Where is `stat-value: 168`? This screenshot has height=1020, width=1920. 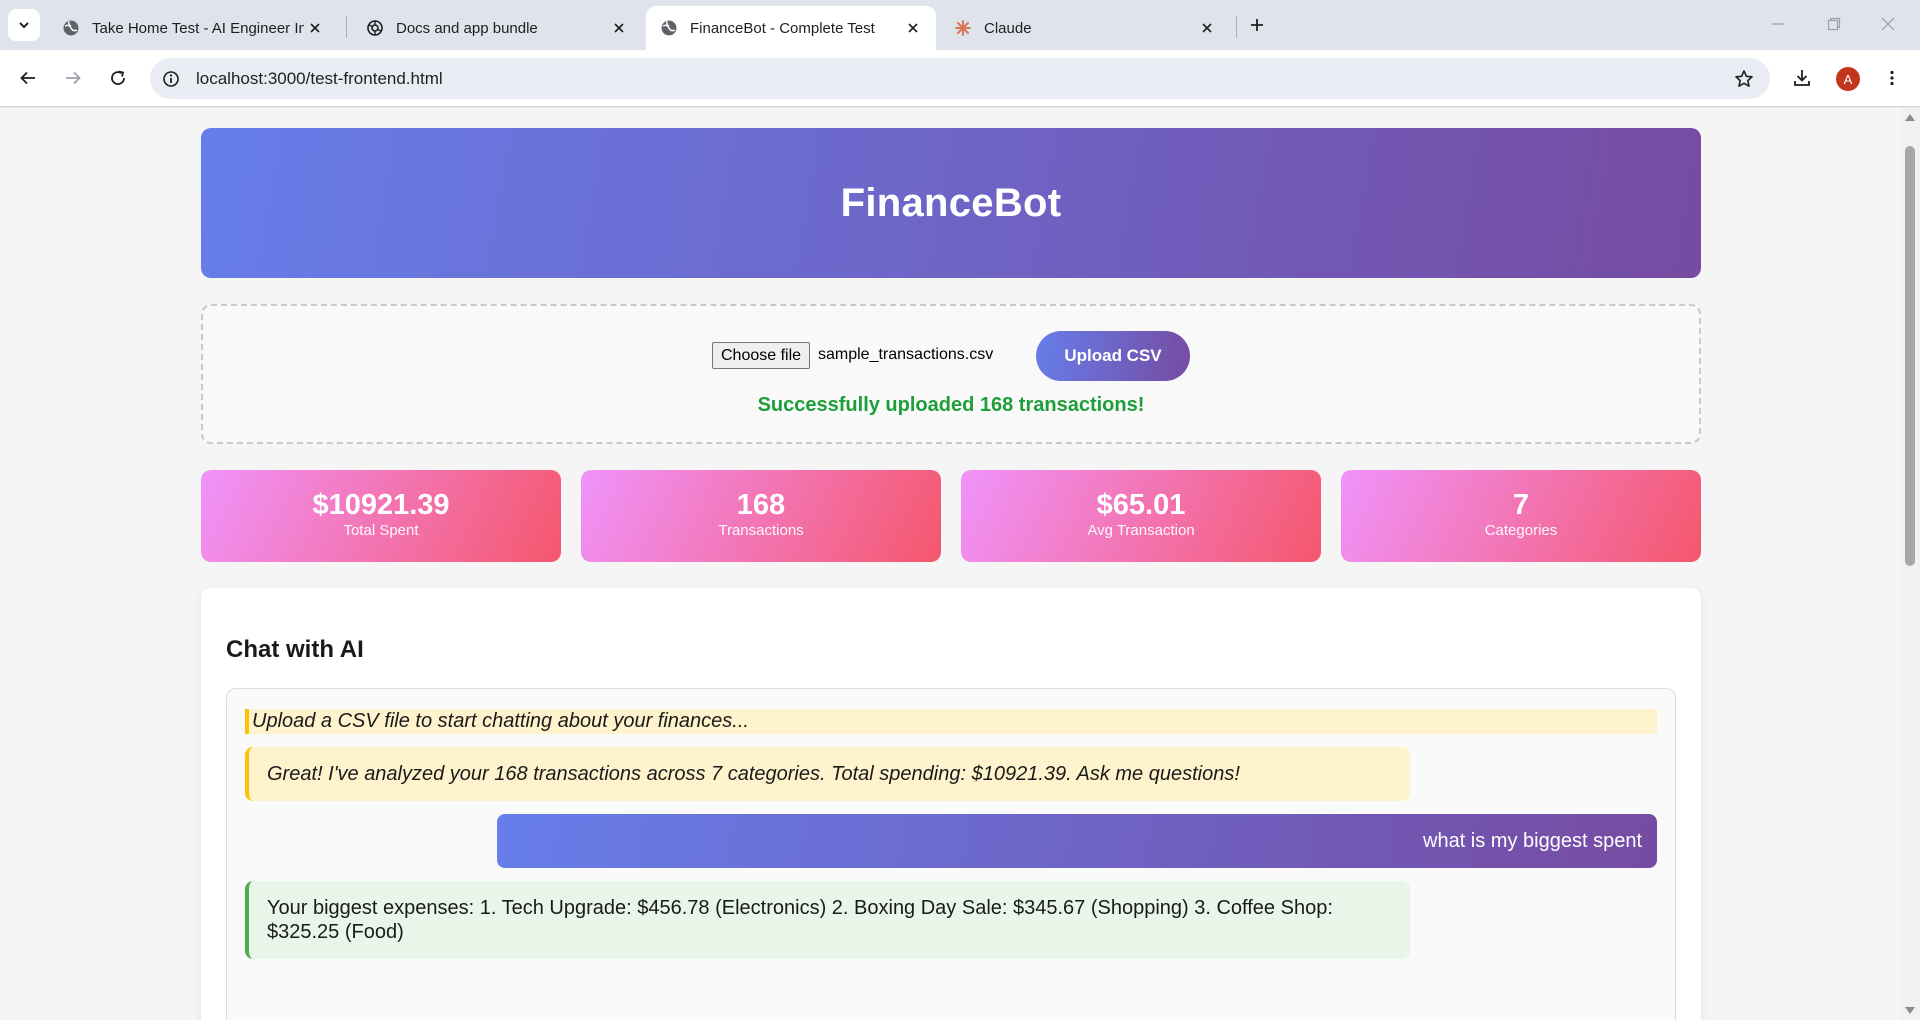
stat-value: 168 is located at coordinates (761, 505).